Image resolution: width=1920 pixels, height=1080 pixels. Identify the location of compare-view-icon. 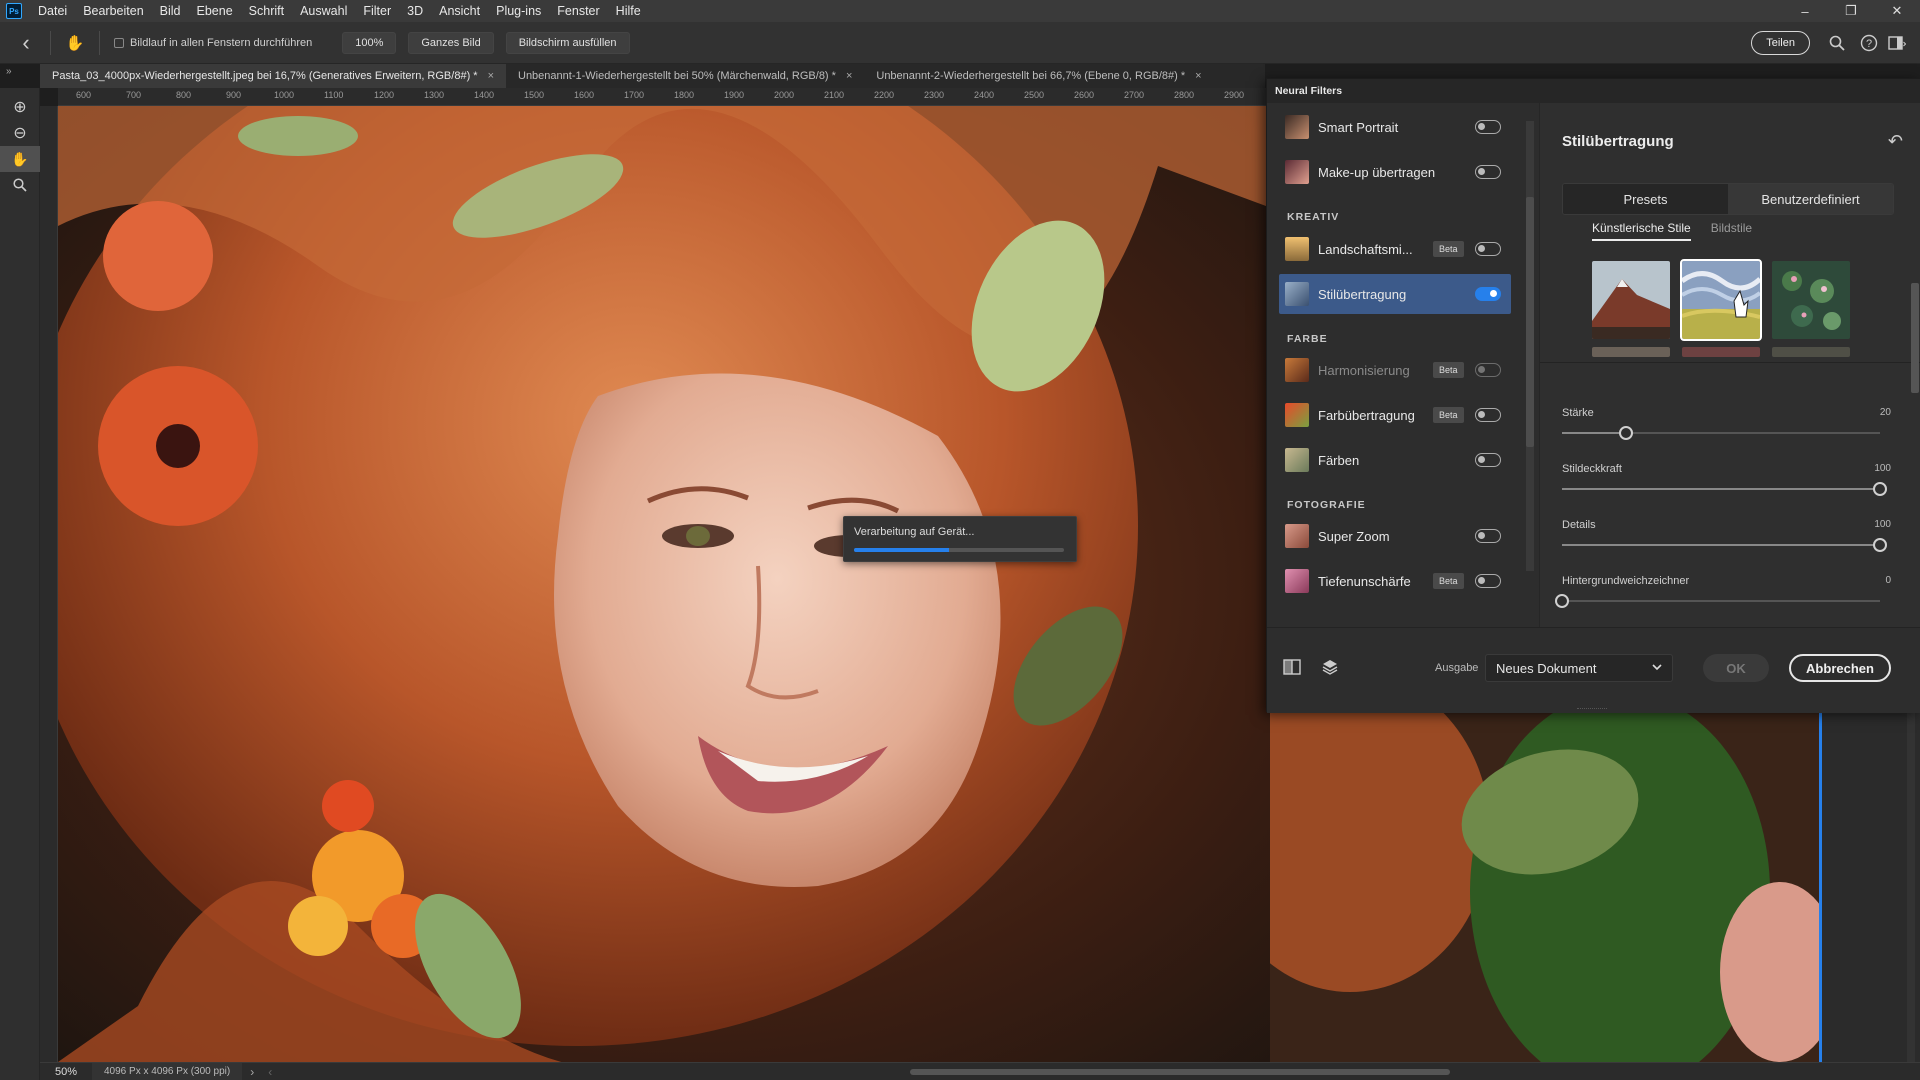
(1292, 667).